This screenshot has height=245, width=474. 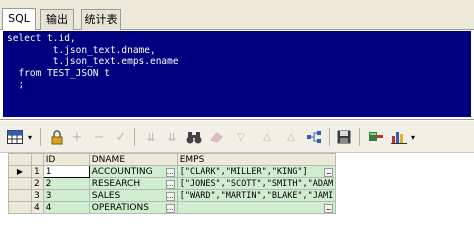 I want to click on cell-id: 4, so click(x=66, y=207).